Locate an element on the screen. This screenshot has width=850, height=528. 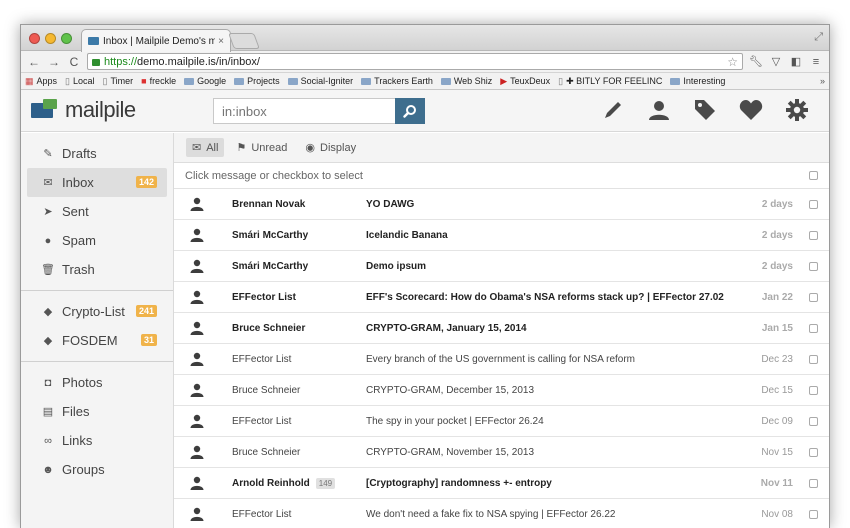
fullscreen-icon: ⤢ is located at coordinates (818, 37).